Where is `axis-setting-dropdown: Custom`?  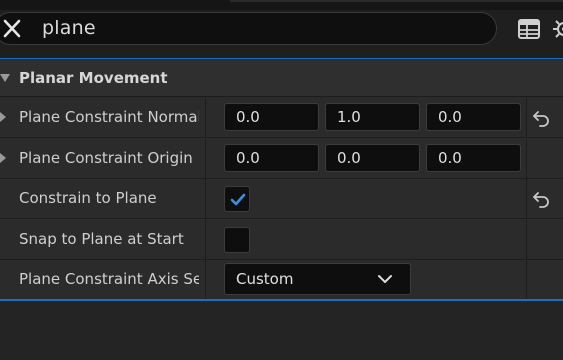 axis-setting-dropdown: Custom is located at coordinates (317, 279).